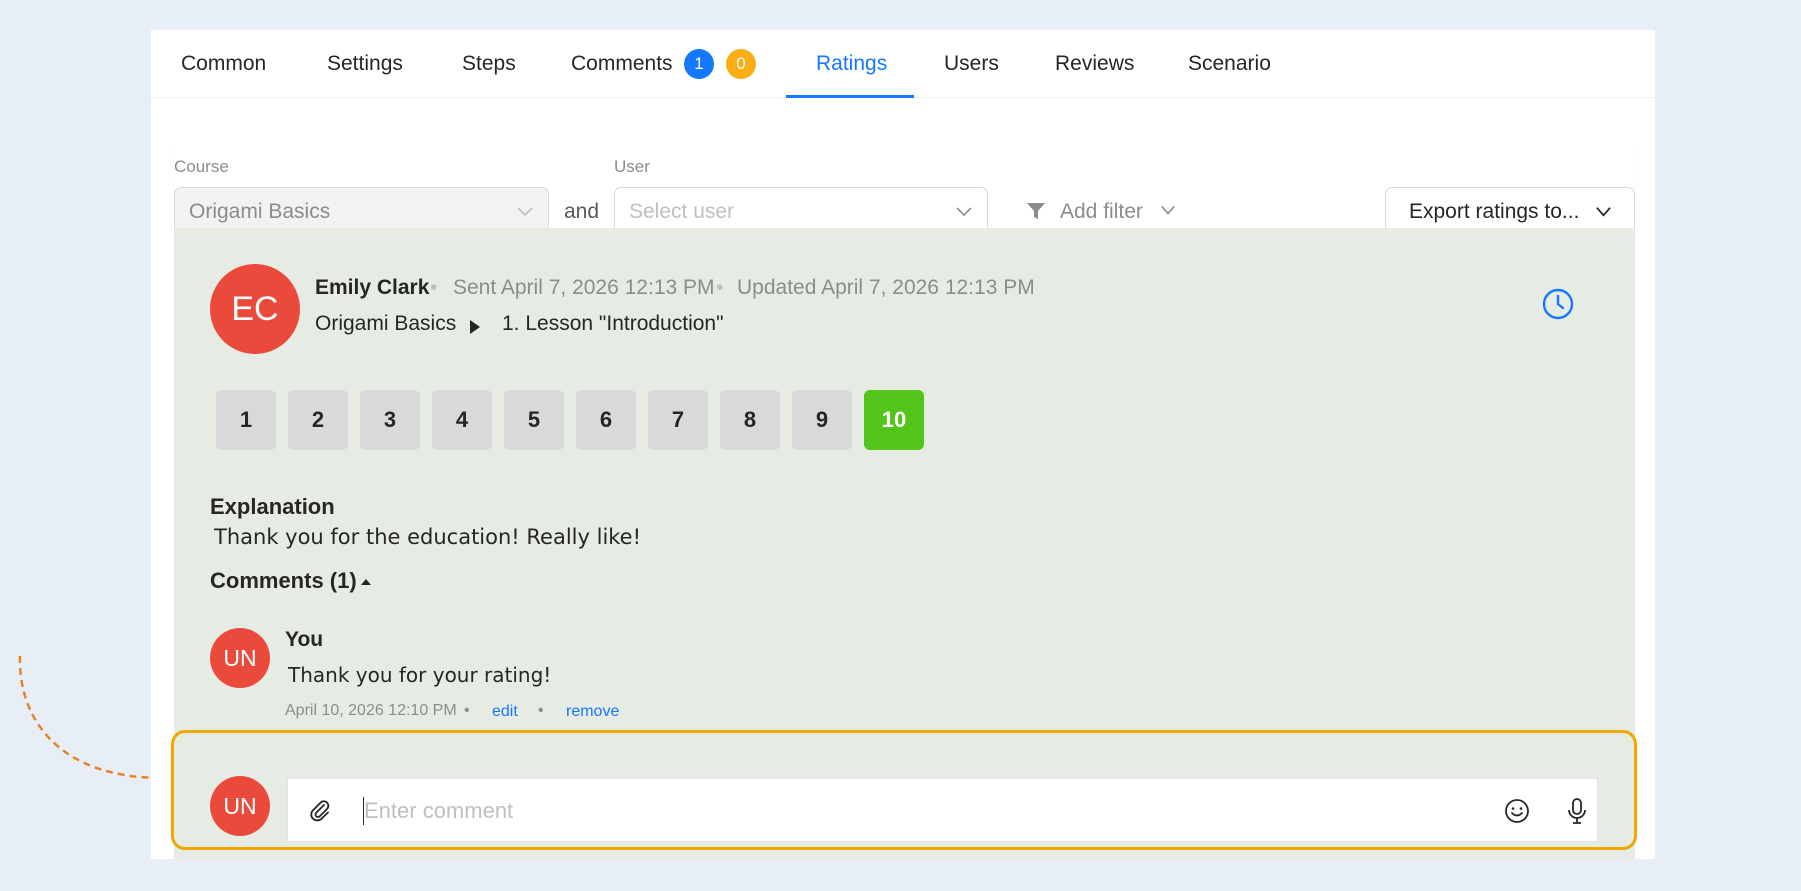 Image resolution: width=1801 pixels, height=891 pixels. I want to click on rating-updated-time: Updated April 7, 2026 12:13 PM, so click(886, 287).